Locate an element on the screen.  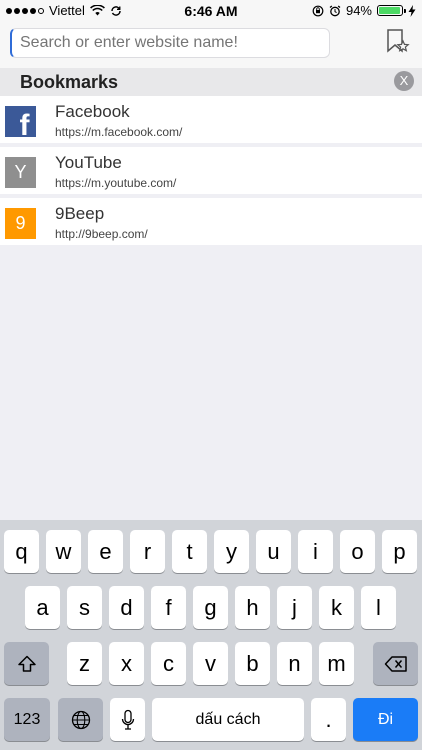
battery-percent: 94% is located at coordinates (358, 10).